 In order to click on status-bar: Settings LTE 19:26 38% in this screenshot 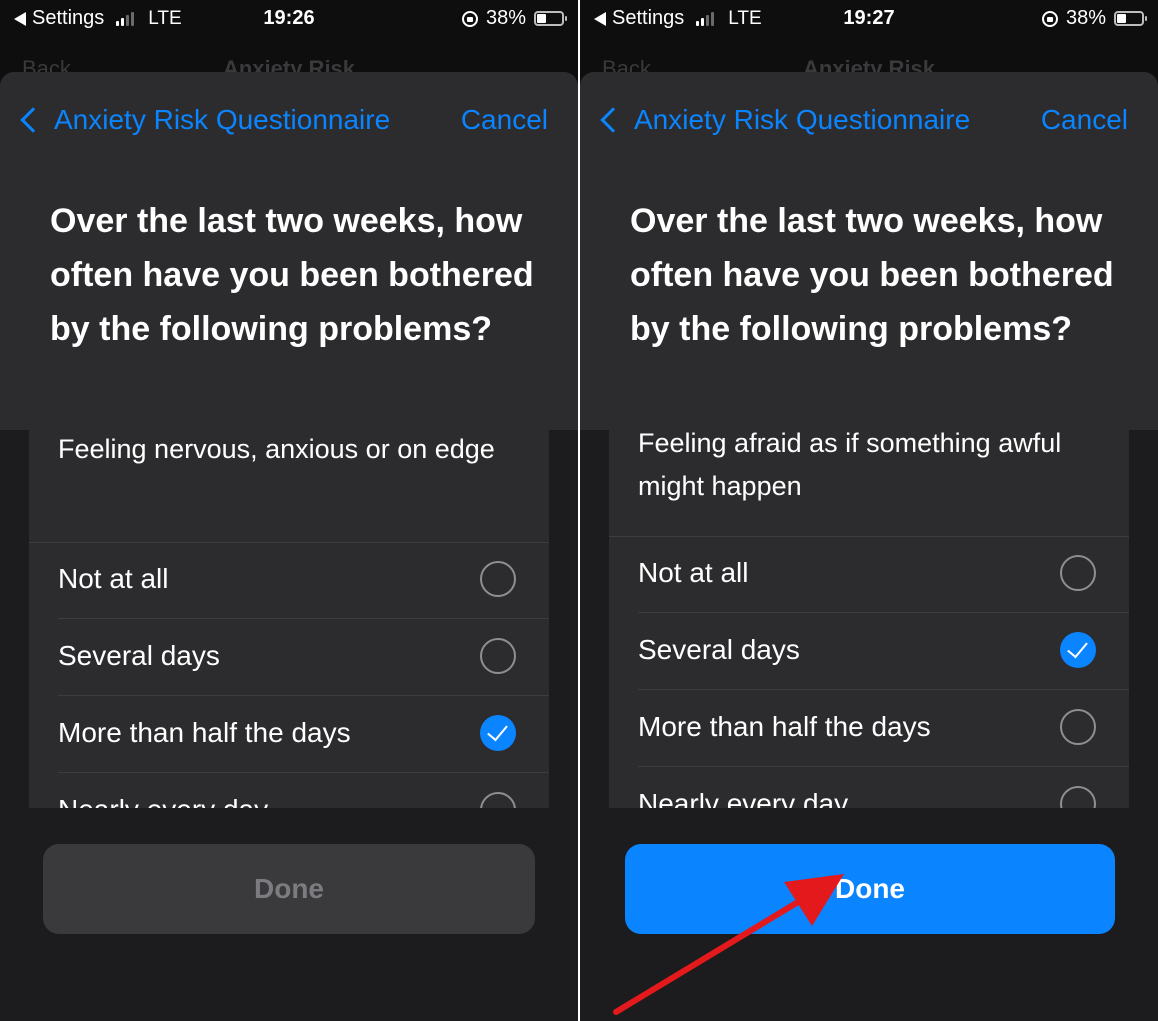, I will do `click(289, 20)`.